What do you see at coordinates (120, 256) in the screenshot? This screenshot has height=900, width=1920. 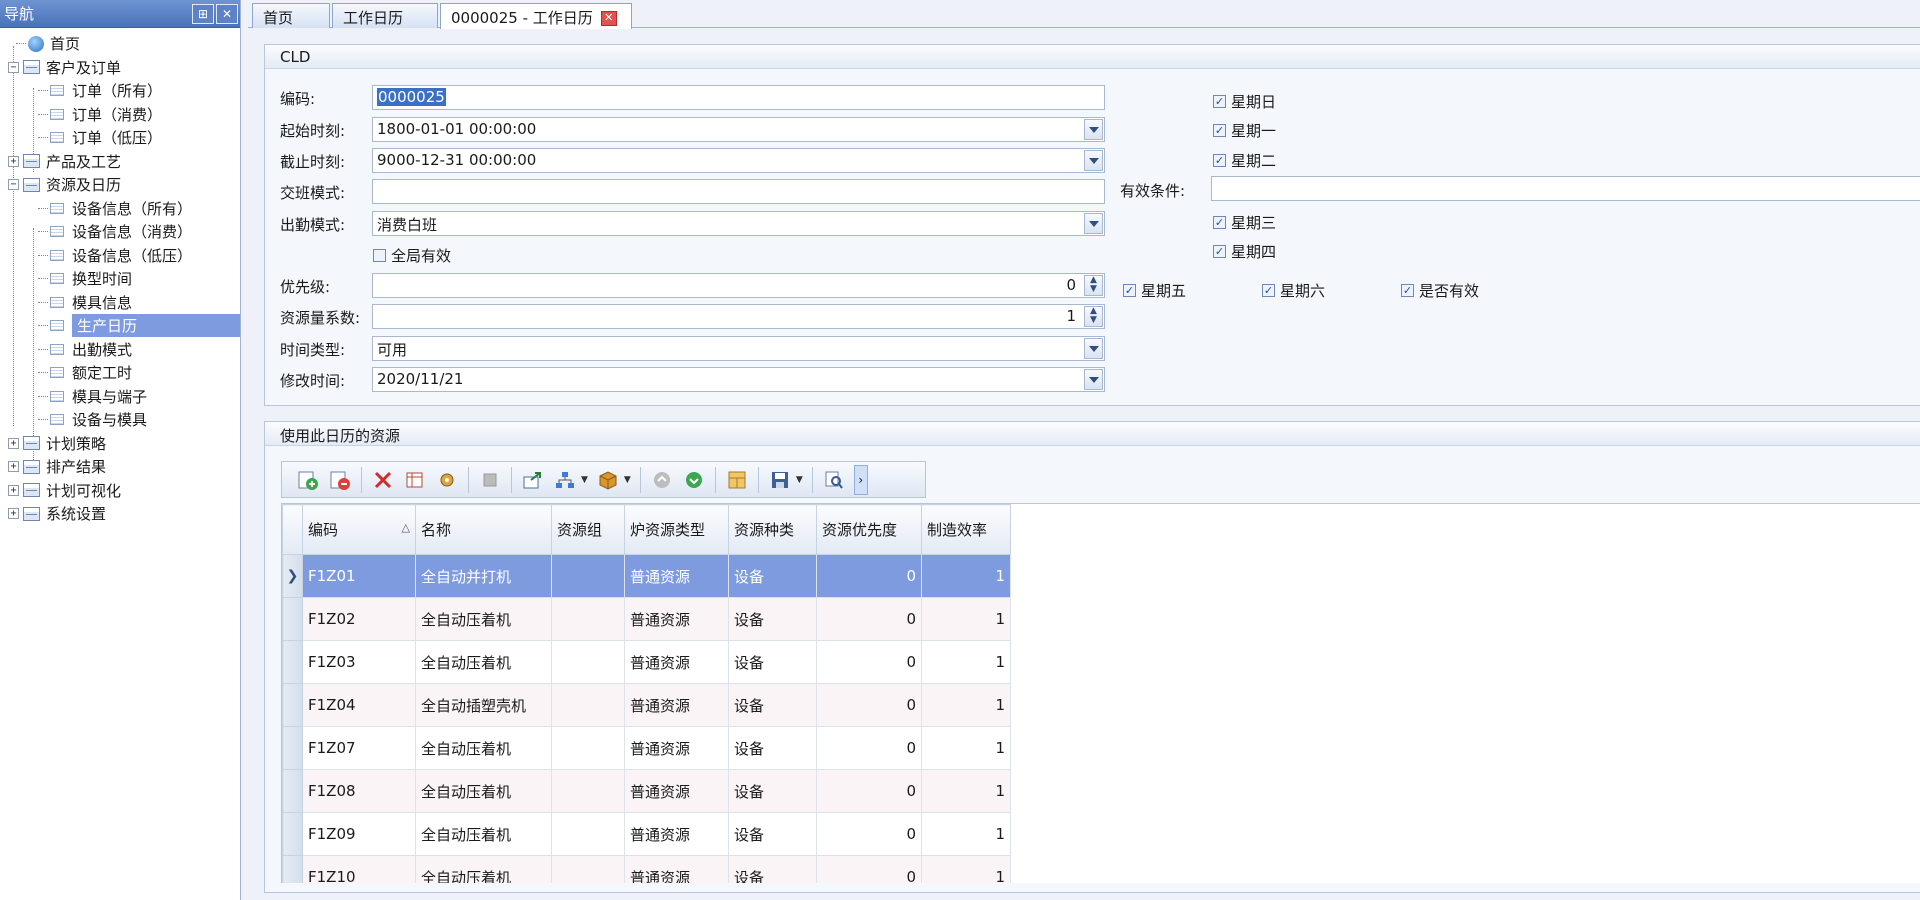 I see `nav-item-equipment-lowvoltage: 设备信息（低压）` at bounding box center [120, 256].